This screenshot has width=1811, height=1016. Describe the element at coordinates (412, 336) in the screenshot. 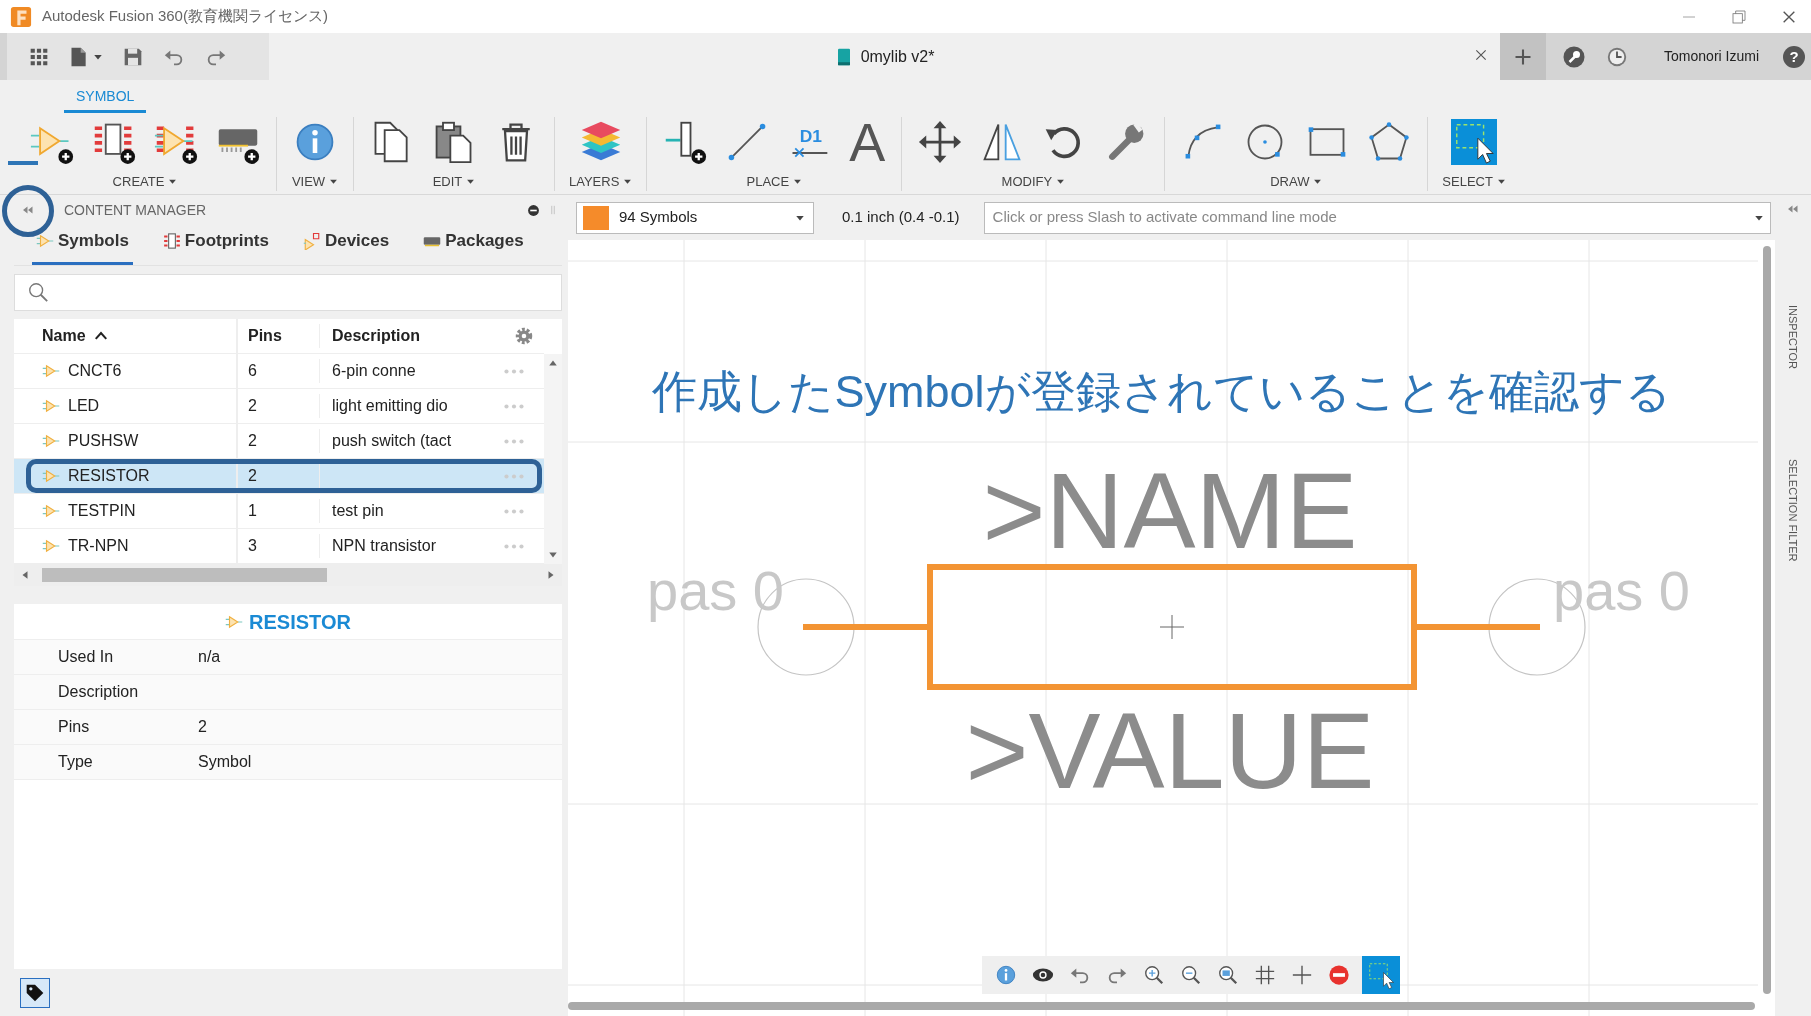

I see `column-header: Description` at that location.